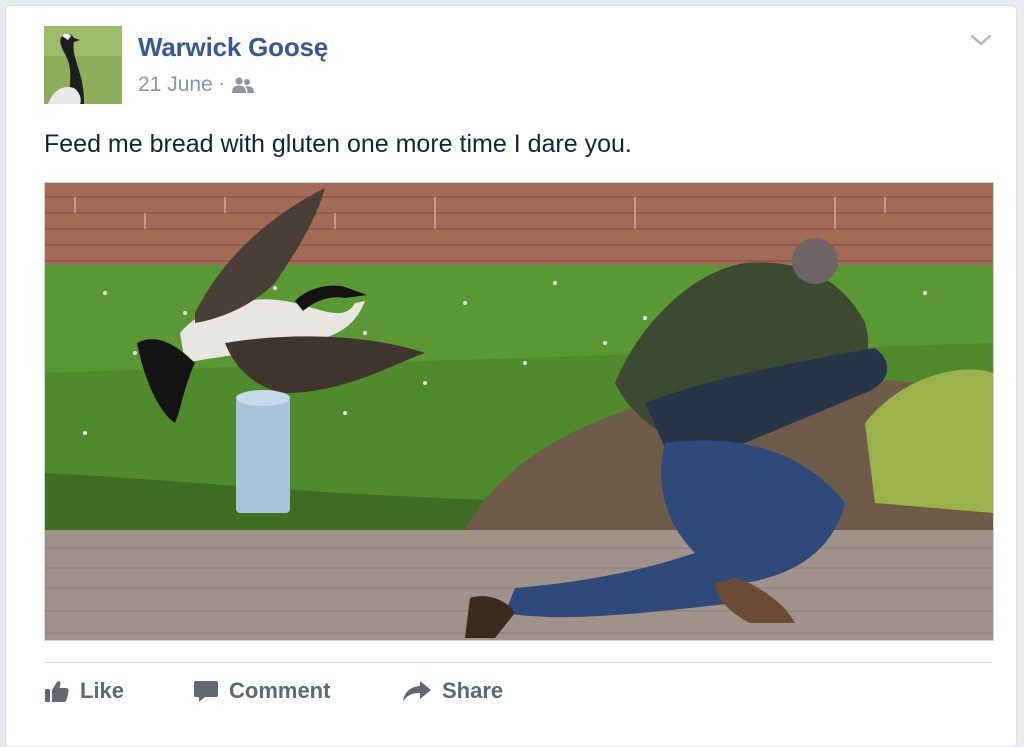 The height and width of the screenshot is (747, 1024). I want to click on avatar, so click(83, 65).